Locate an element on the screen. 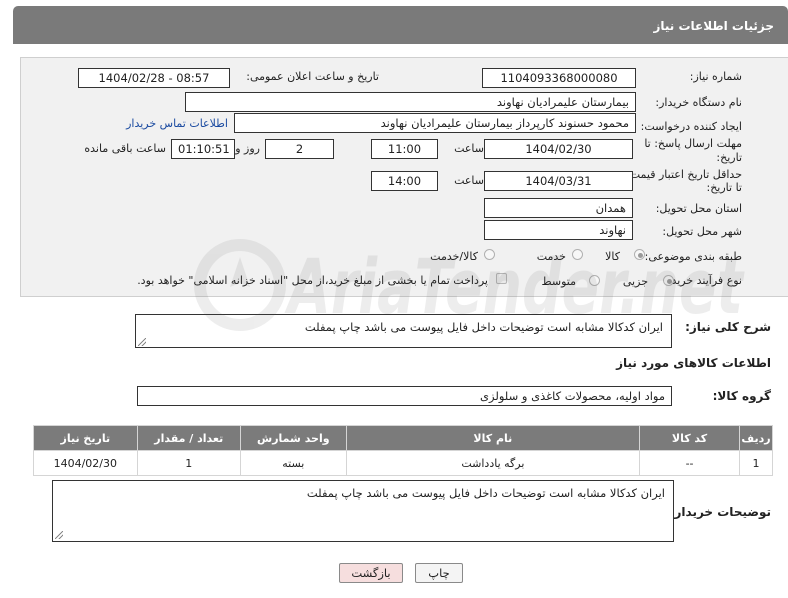  reply-deadline-label-2: تاریخ: is located at coordinates (729, 157).